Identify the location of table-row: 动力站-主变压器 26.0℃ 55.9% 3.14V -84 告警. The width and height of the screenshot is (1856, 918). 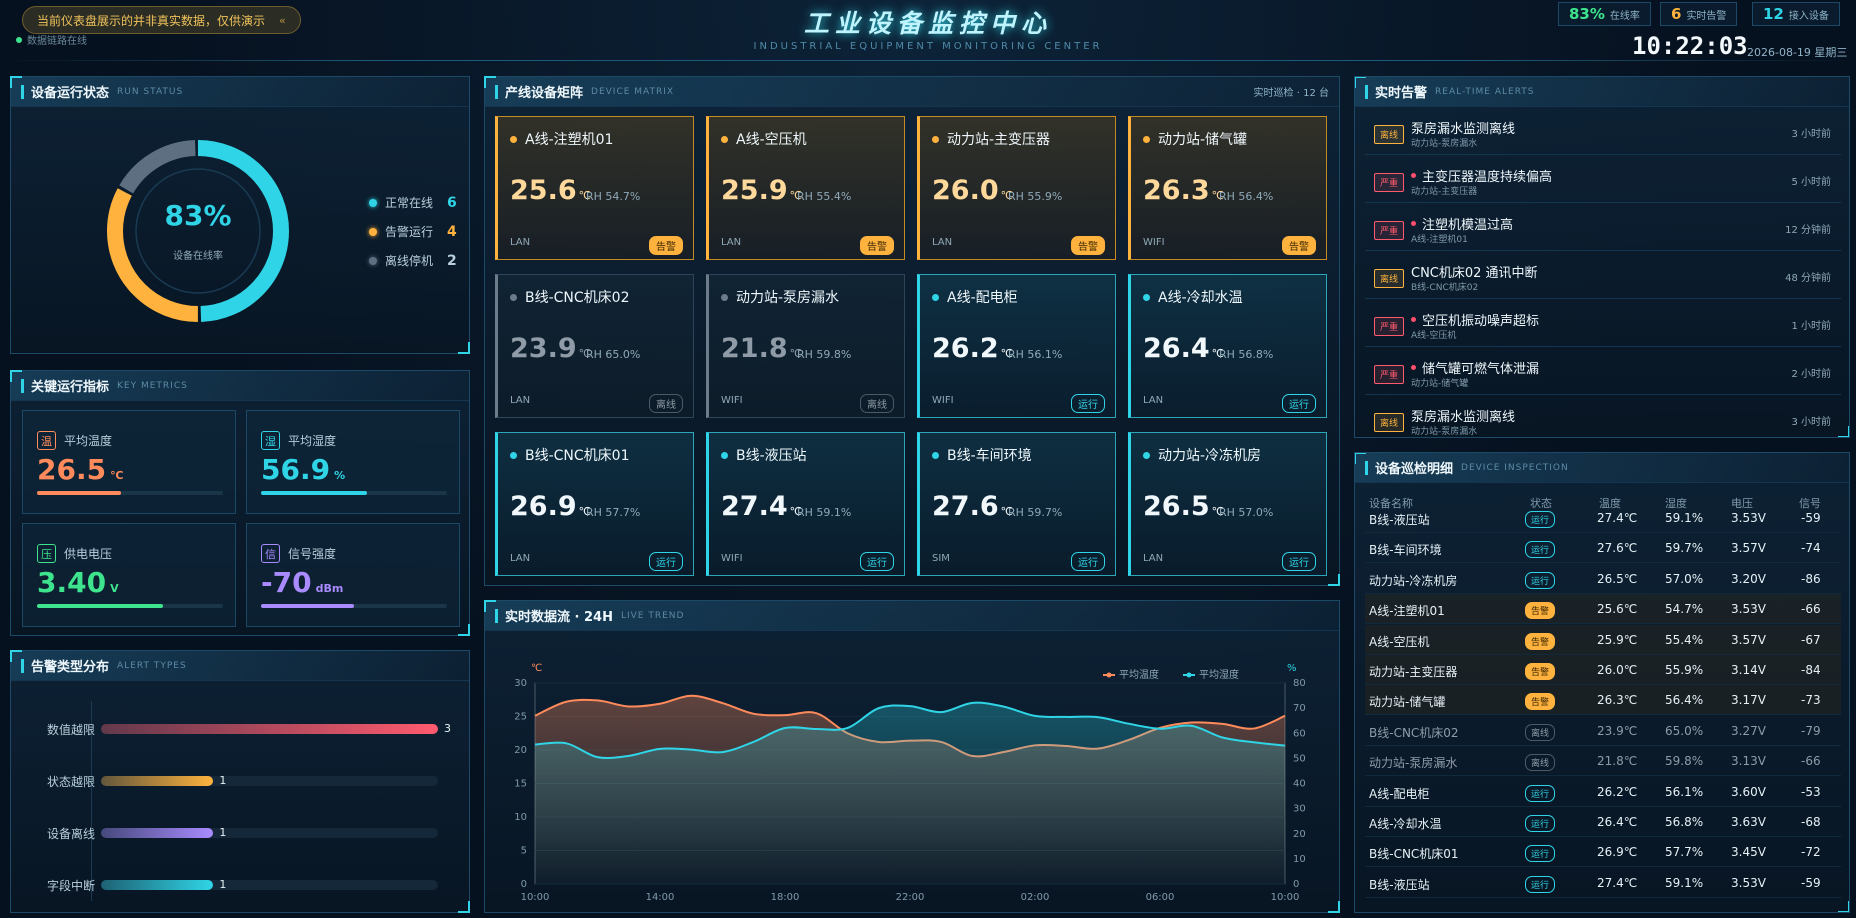
(1603, 670).